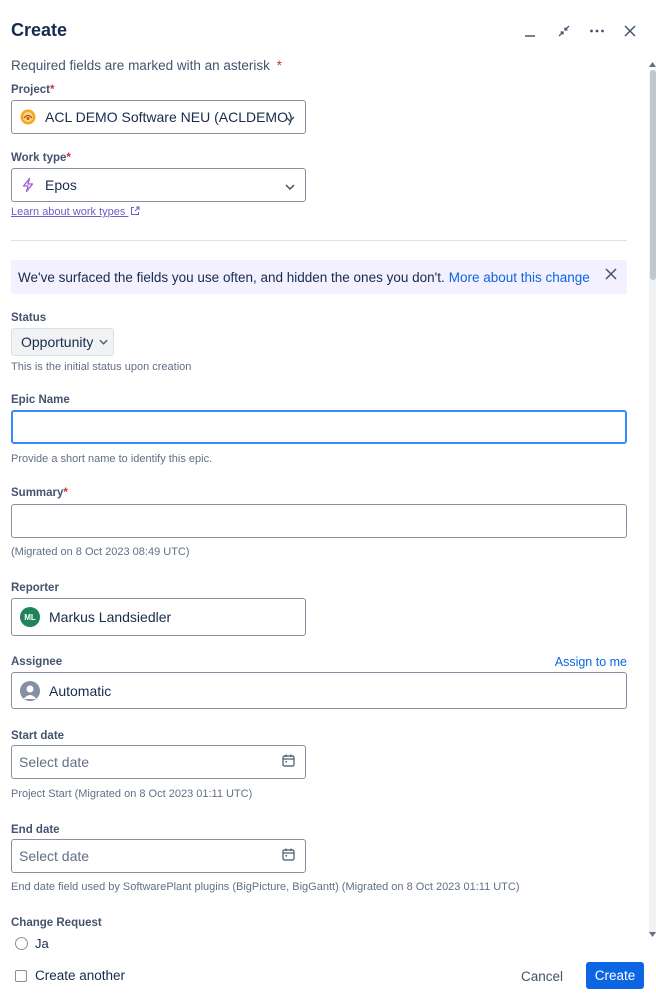 The height and width of the screenshot is (999, 656). Describe the element at coordinates (101, 367) in the screenshot. I see `status-help: This is the initial status upon creation` at that location.